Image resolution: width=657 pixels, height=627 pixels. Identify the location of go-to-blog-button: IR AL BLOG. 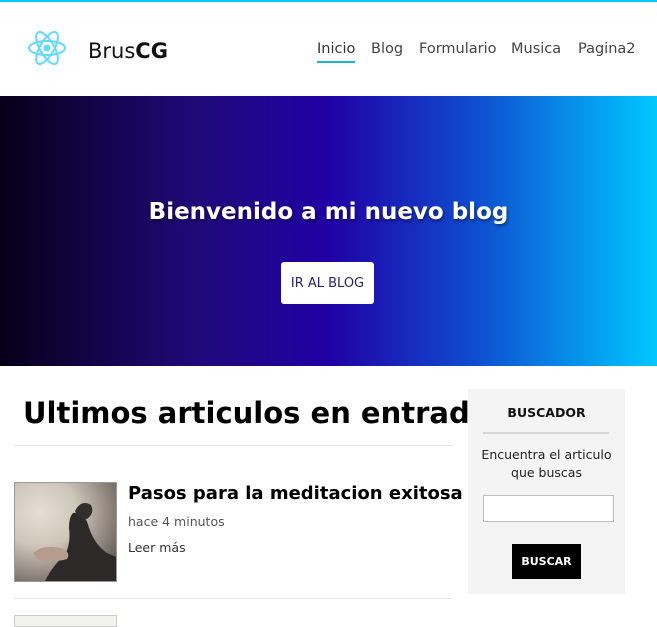
(327, 283).